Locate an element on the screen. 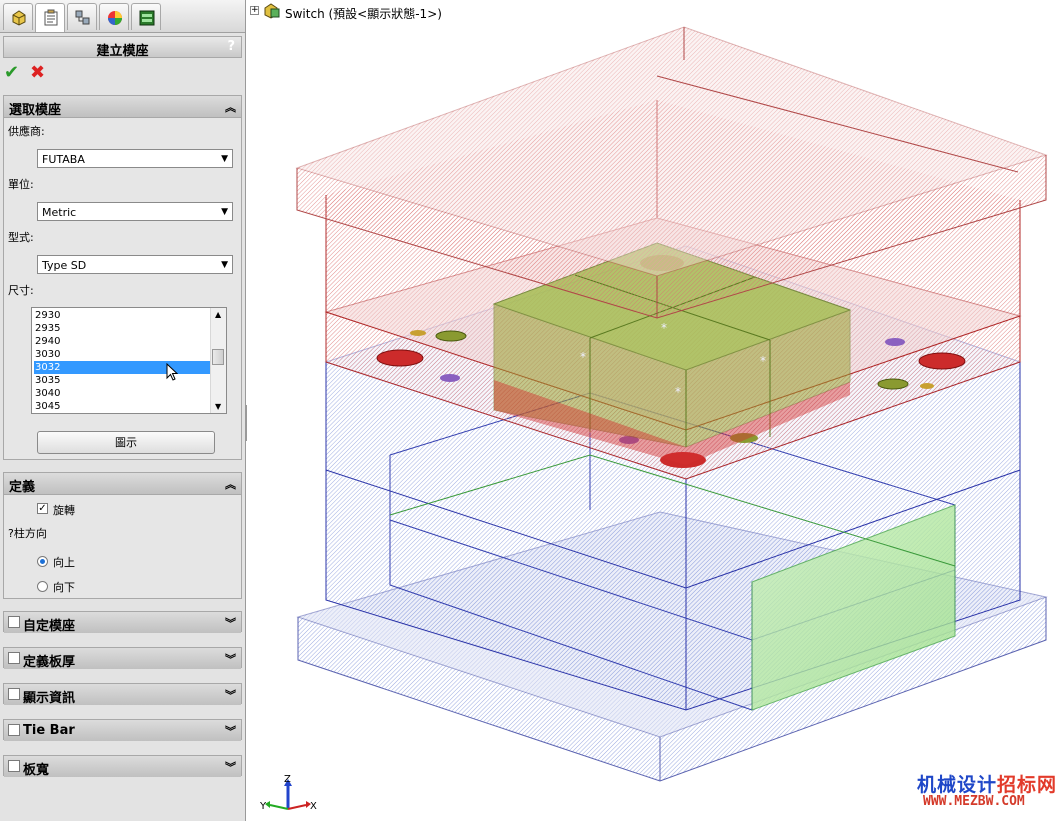  tie-bar-section: Tie Bar ︾ is located at coordinates (122, 730).